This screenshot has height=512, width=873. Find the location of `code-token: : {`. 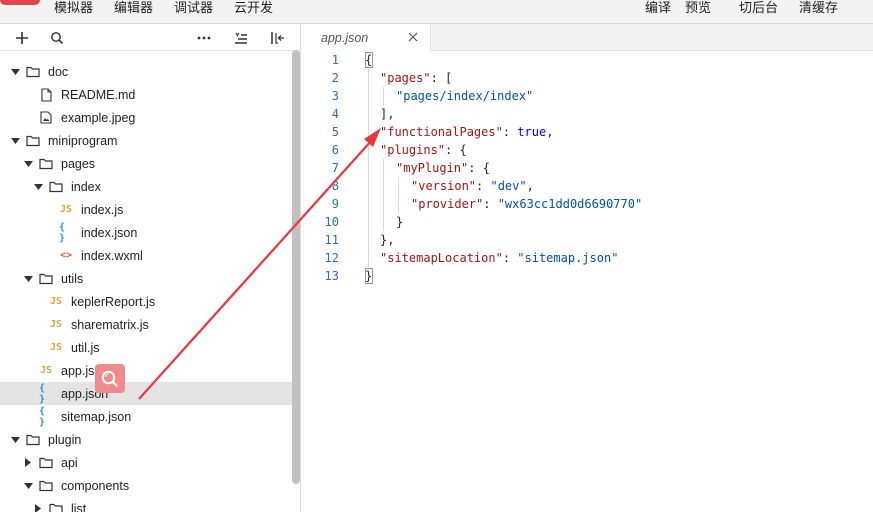

code-token: : { is located at coordinates (479, 168).